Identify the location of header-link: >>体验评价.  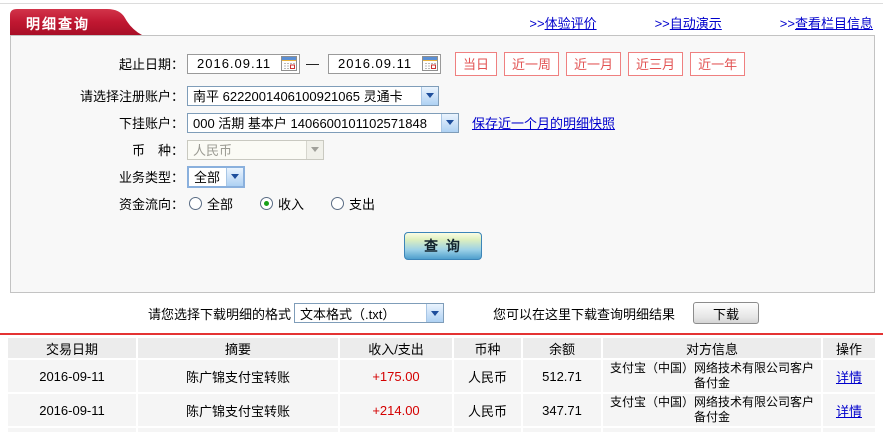
(562, 22).